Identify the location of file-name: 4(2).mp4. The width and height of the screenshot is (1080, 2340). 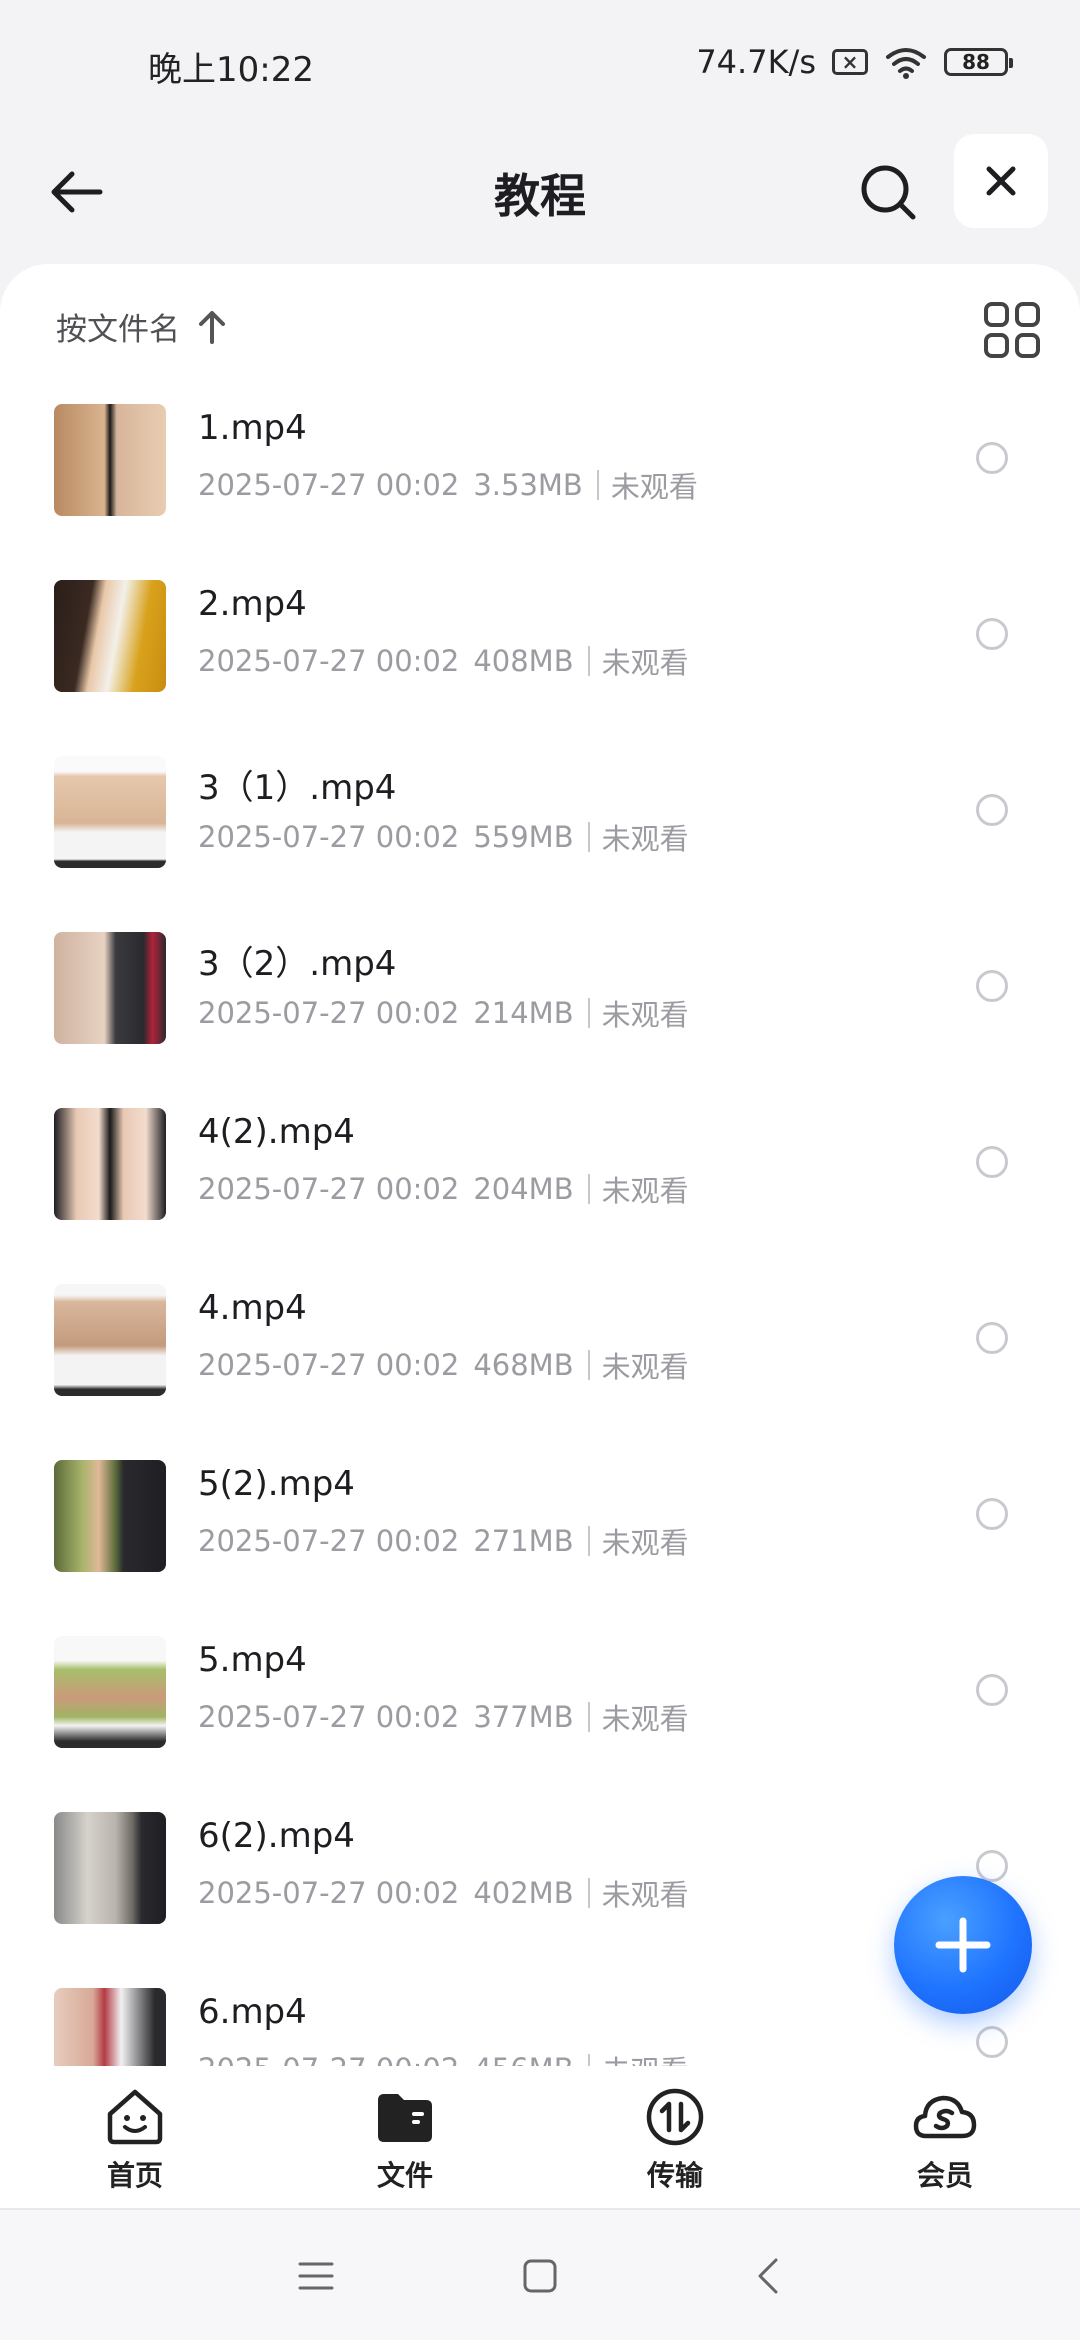
(276, 1132).